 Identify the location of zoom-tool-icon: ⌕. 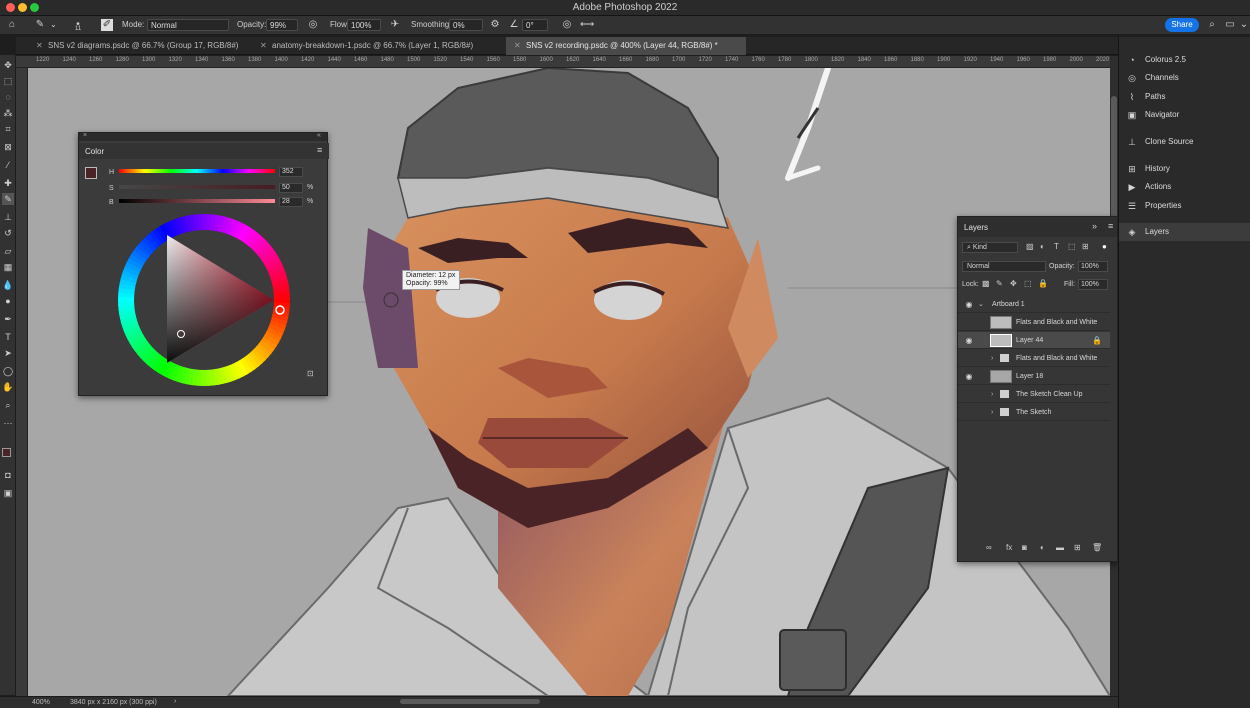
(8, 405).